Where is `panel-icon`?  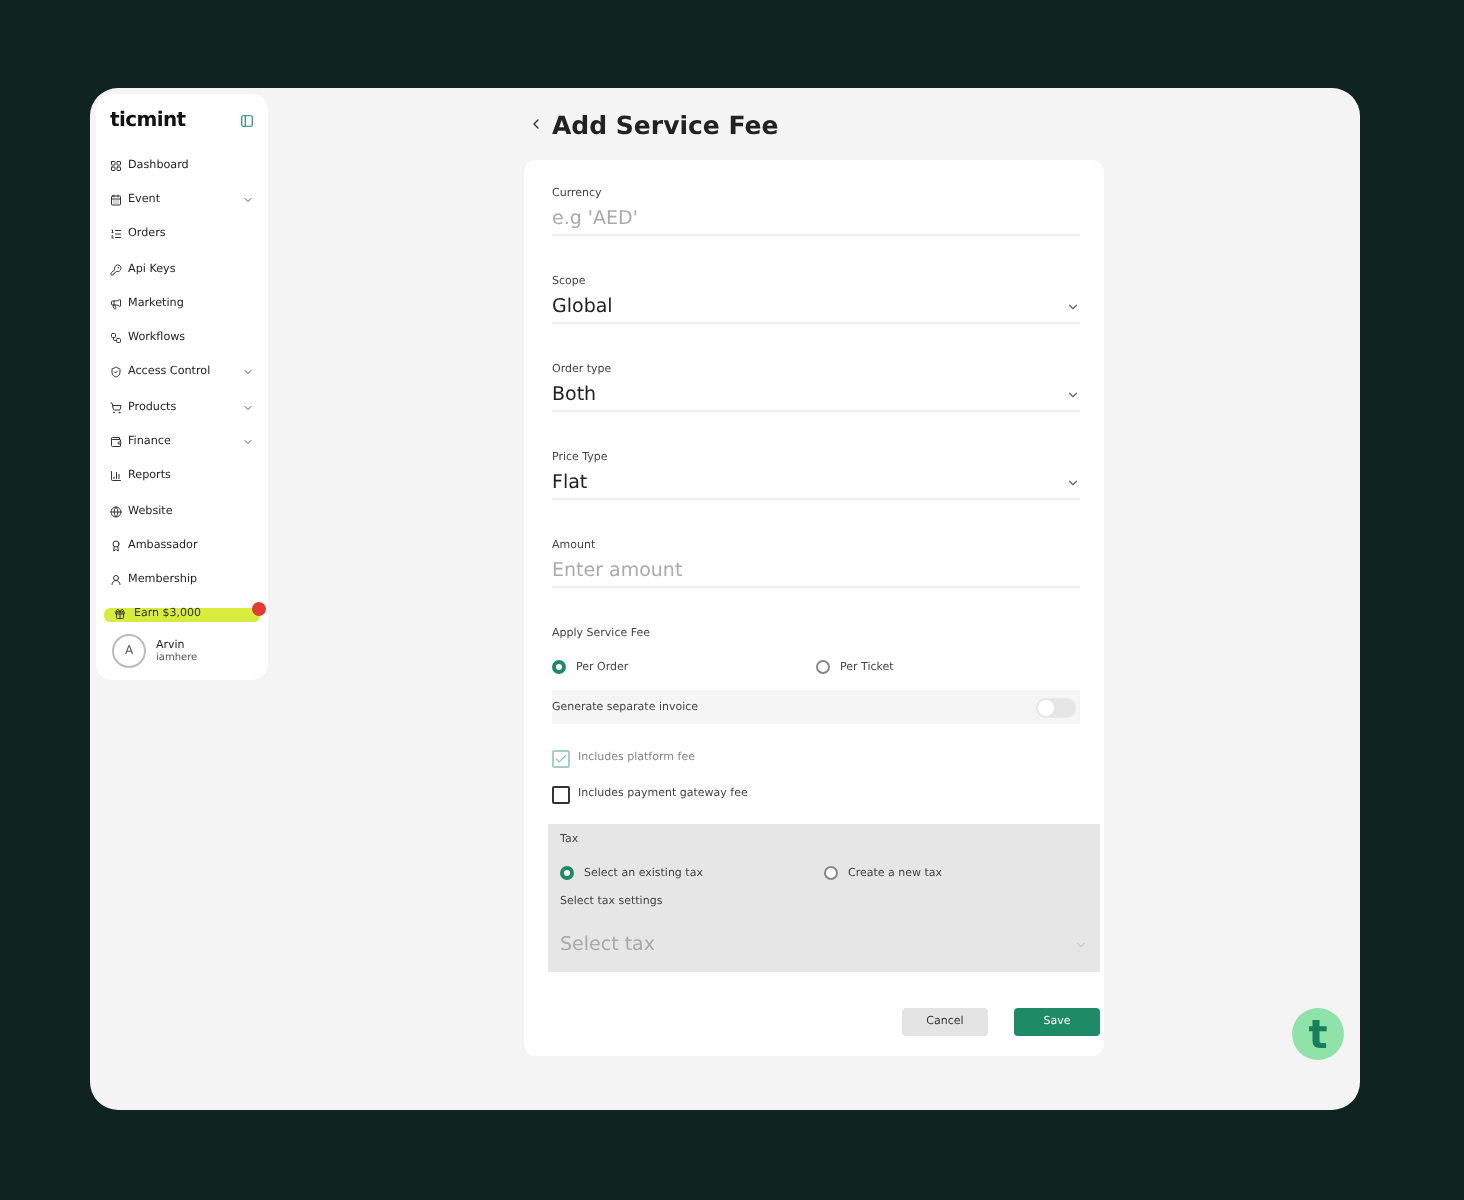
panel-icon is located at coordinates (247, 121).